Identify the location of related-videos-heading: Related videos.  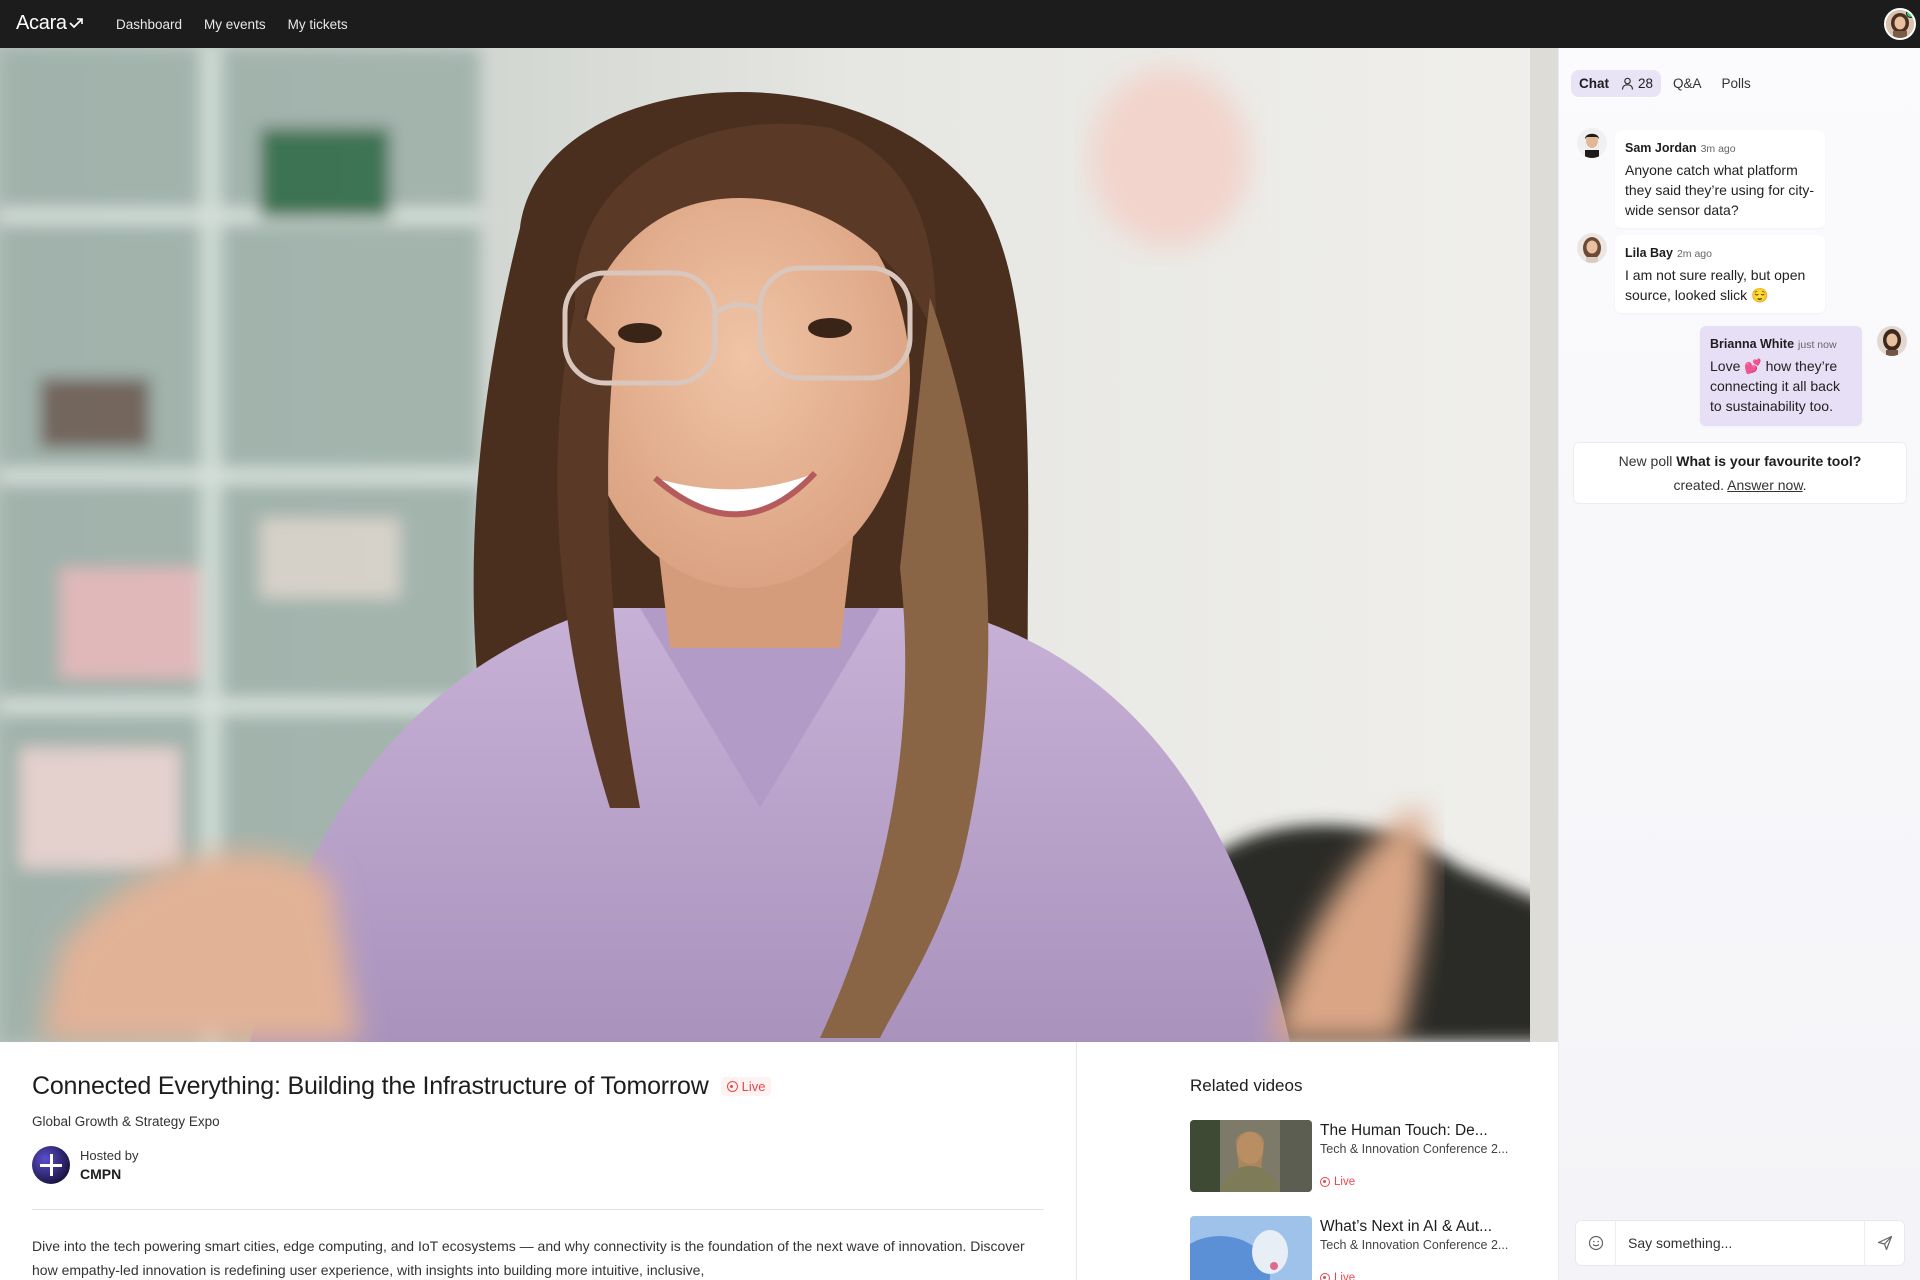
(1246, 1085).